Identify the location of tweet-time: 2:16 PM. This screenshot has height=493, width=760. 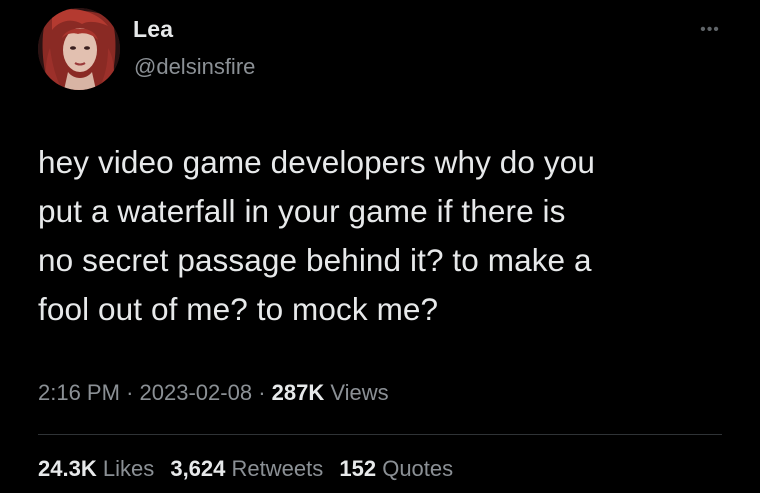
(79, 392).